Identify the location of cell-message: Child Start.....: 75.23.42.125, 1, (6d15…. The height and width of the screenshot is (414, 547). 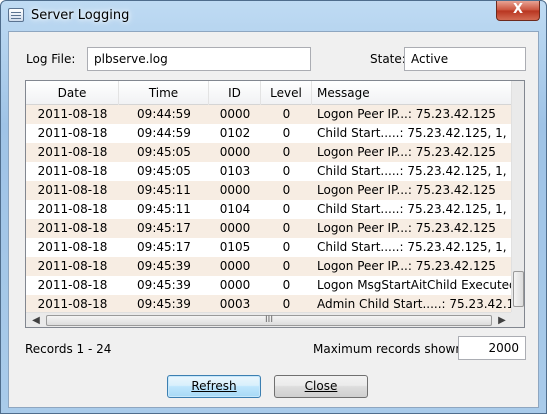
(414, 247).